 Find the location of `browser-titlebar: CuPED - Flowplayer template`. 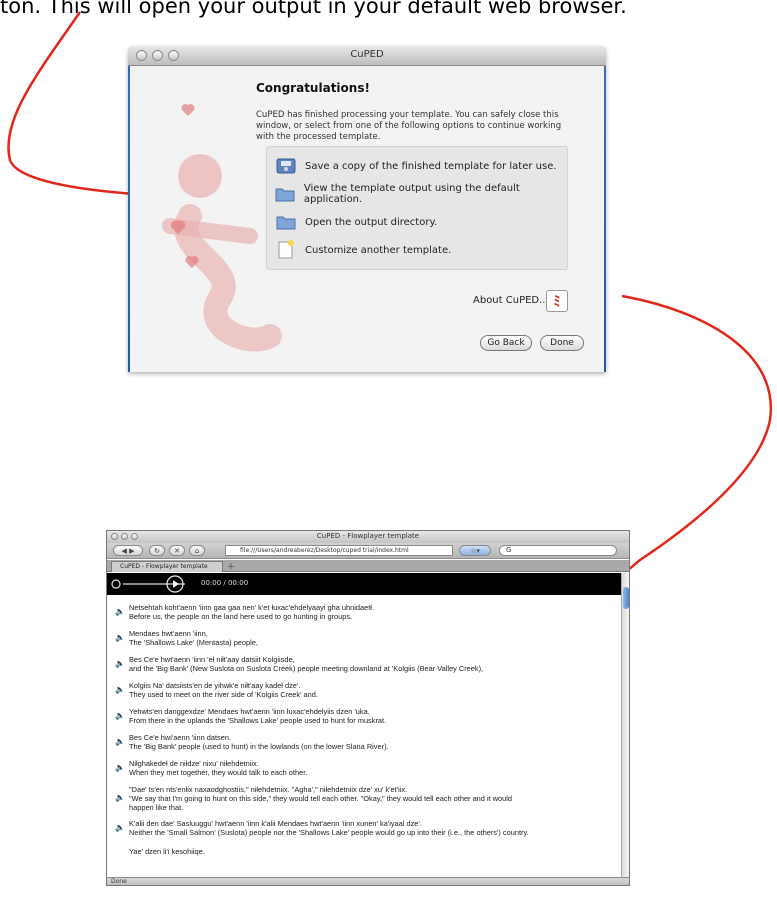

browser-titlebar: CuPED - Flowplayer template is located at coordinates (368, 537).